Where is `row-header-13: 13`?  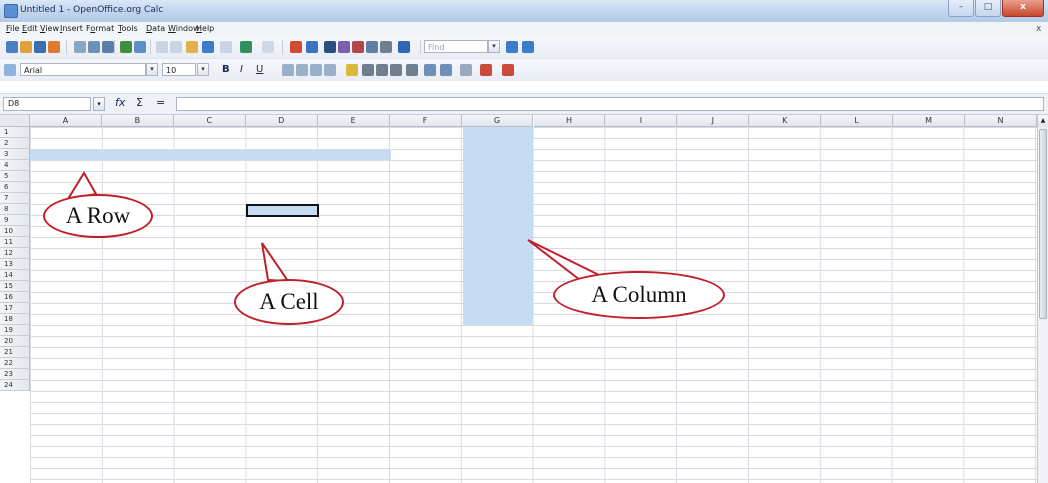
row-header-13: 13 is located at coordinates (15, 264).